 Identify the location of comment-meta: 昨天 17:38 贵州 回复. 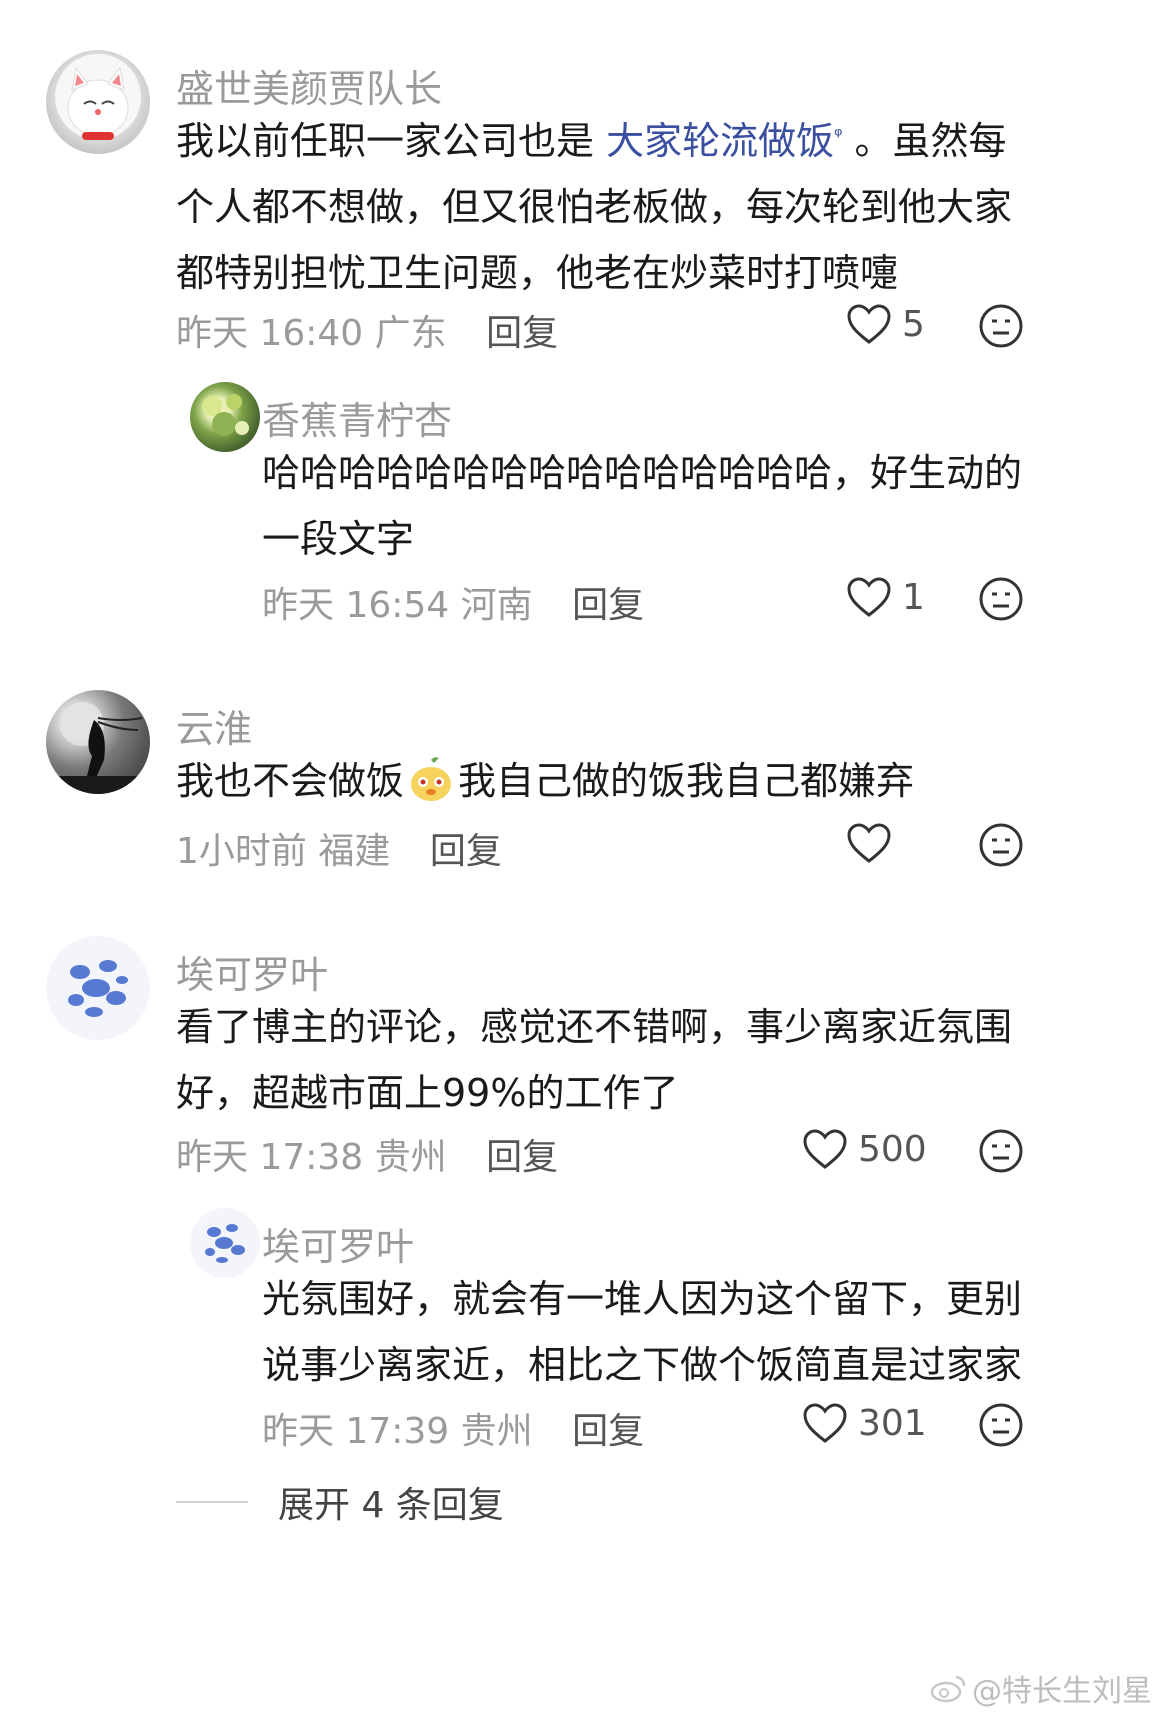
(367, 1154).